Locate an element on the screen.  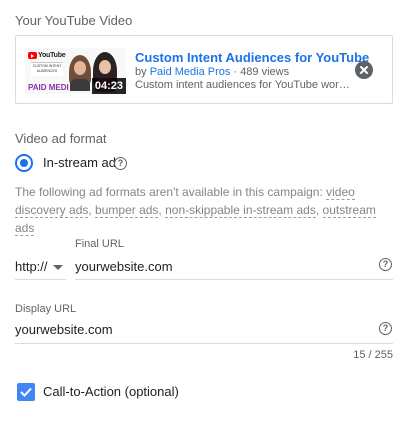
section-title: Your YouTube Video is located at coordinates (74, 20).